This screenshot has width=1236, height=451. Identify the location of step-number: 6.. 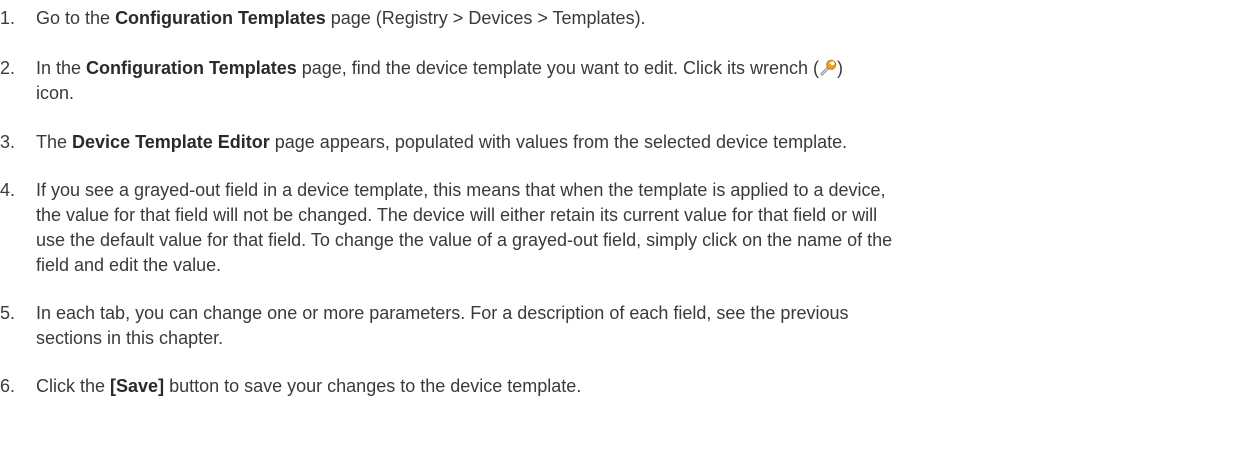
(8, 386).